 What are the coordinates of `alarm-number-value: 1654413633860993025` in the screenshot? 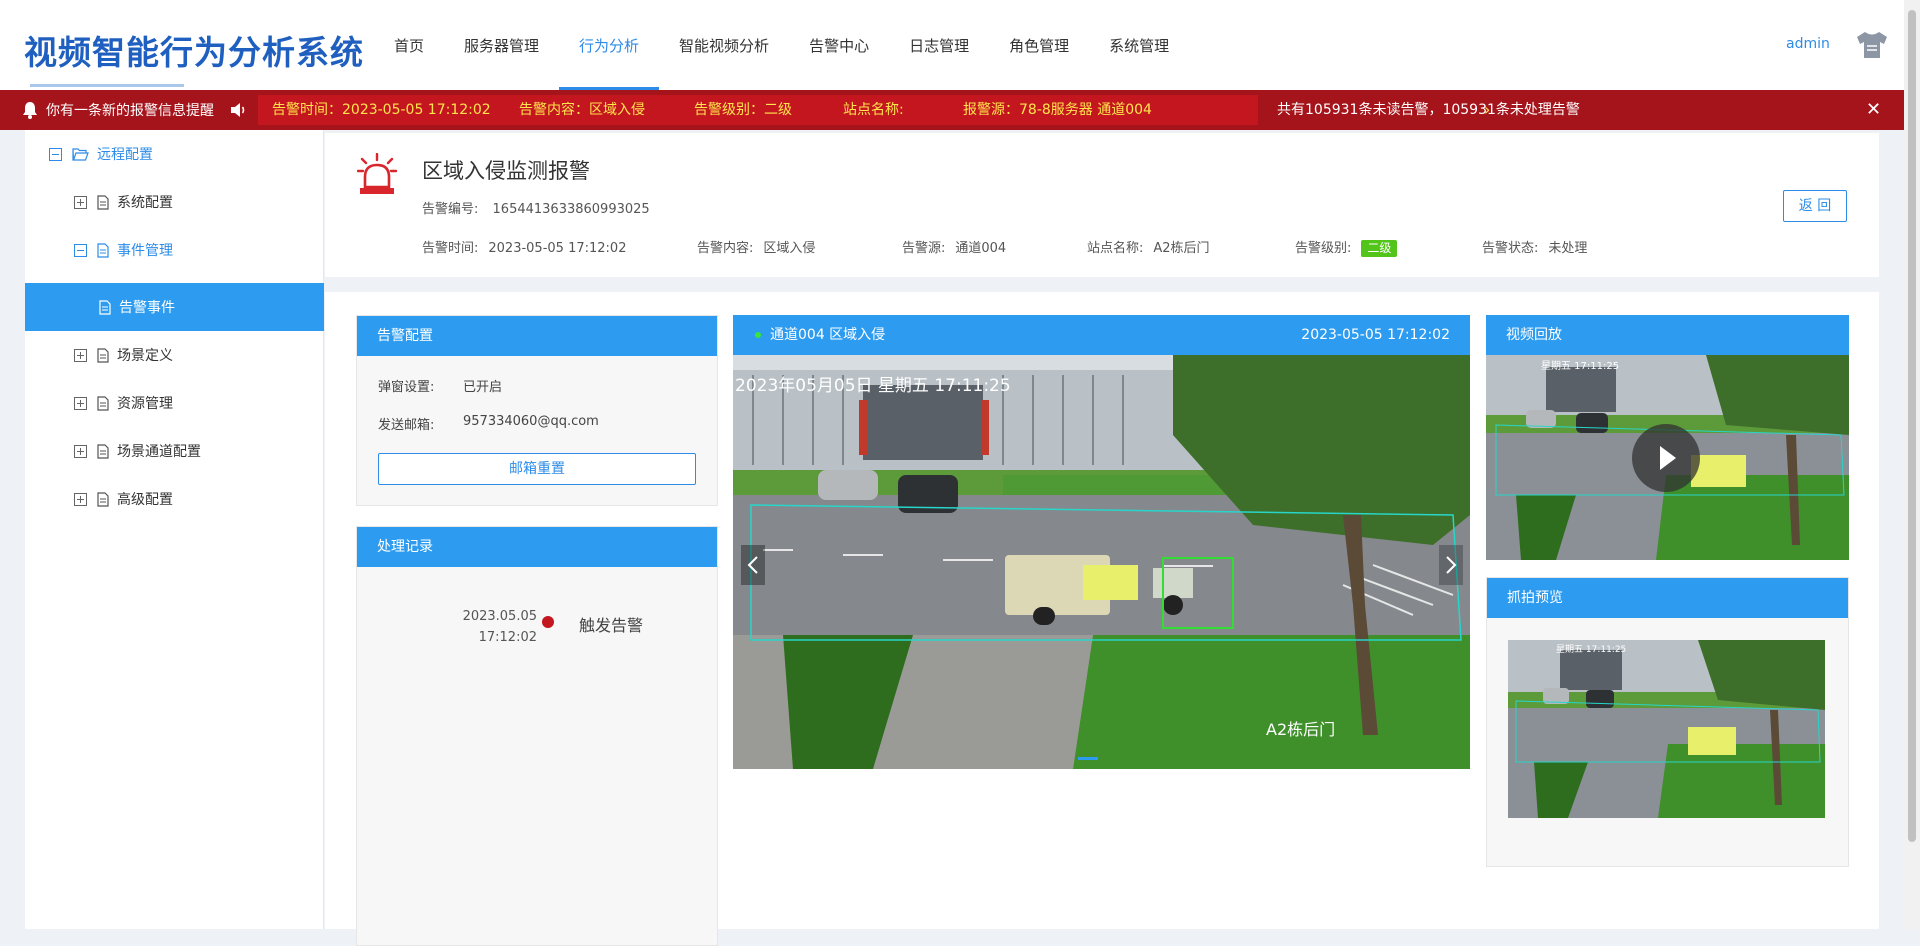 It's located at (571, 209).